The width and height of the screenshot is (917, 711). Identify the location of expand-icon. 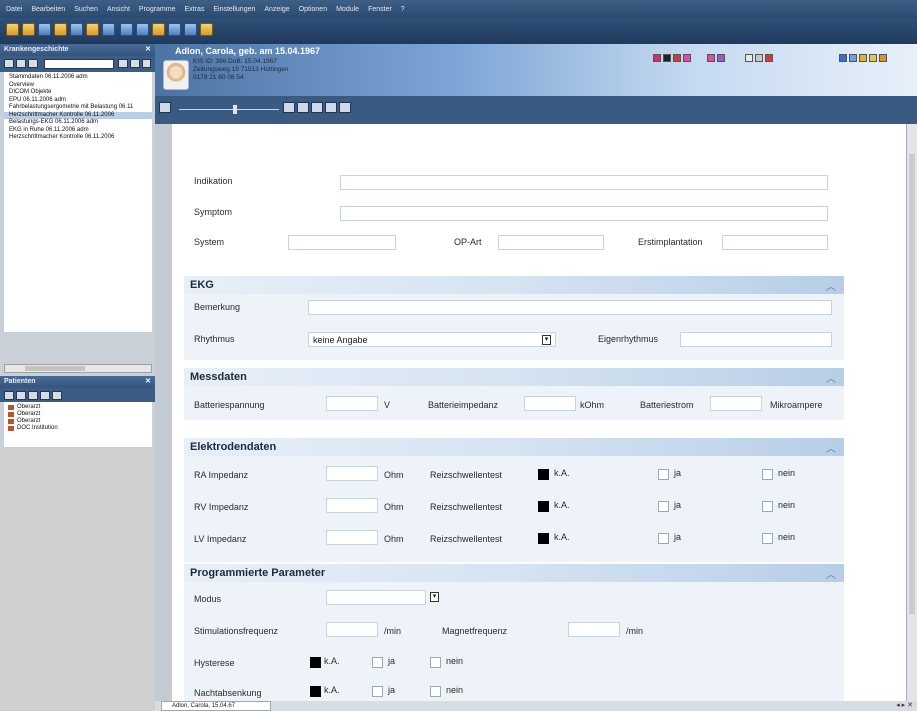
(146, 63).